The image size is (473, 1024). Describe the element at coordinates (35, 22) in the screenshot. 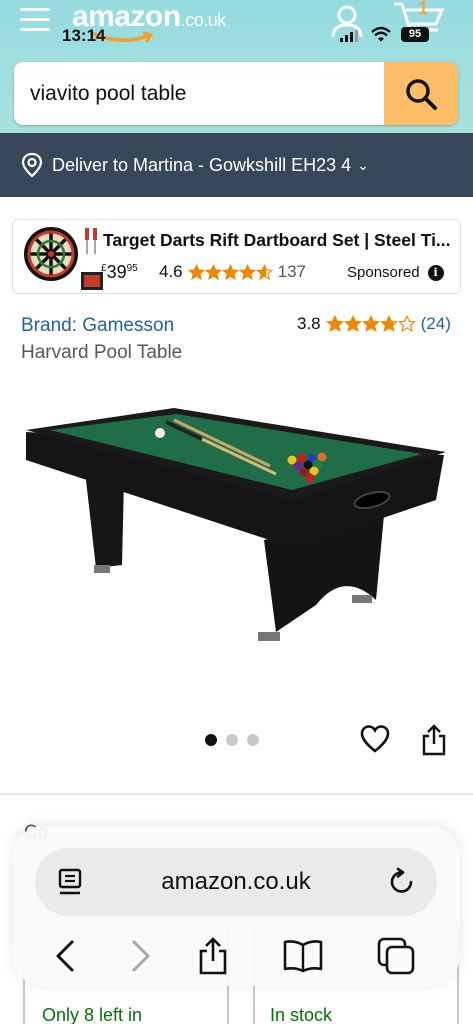

I see `menu-icon` at that location.